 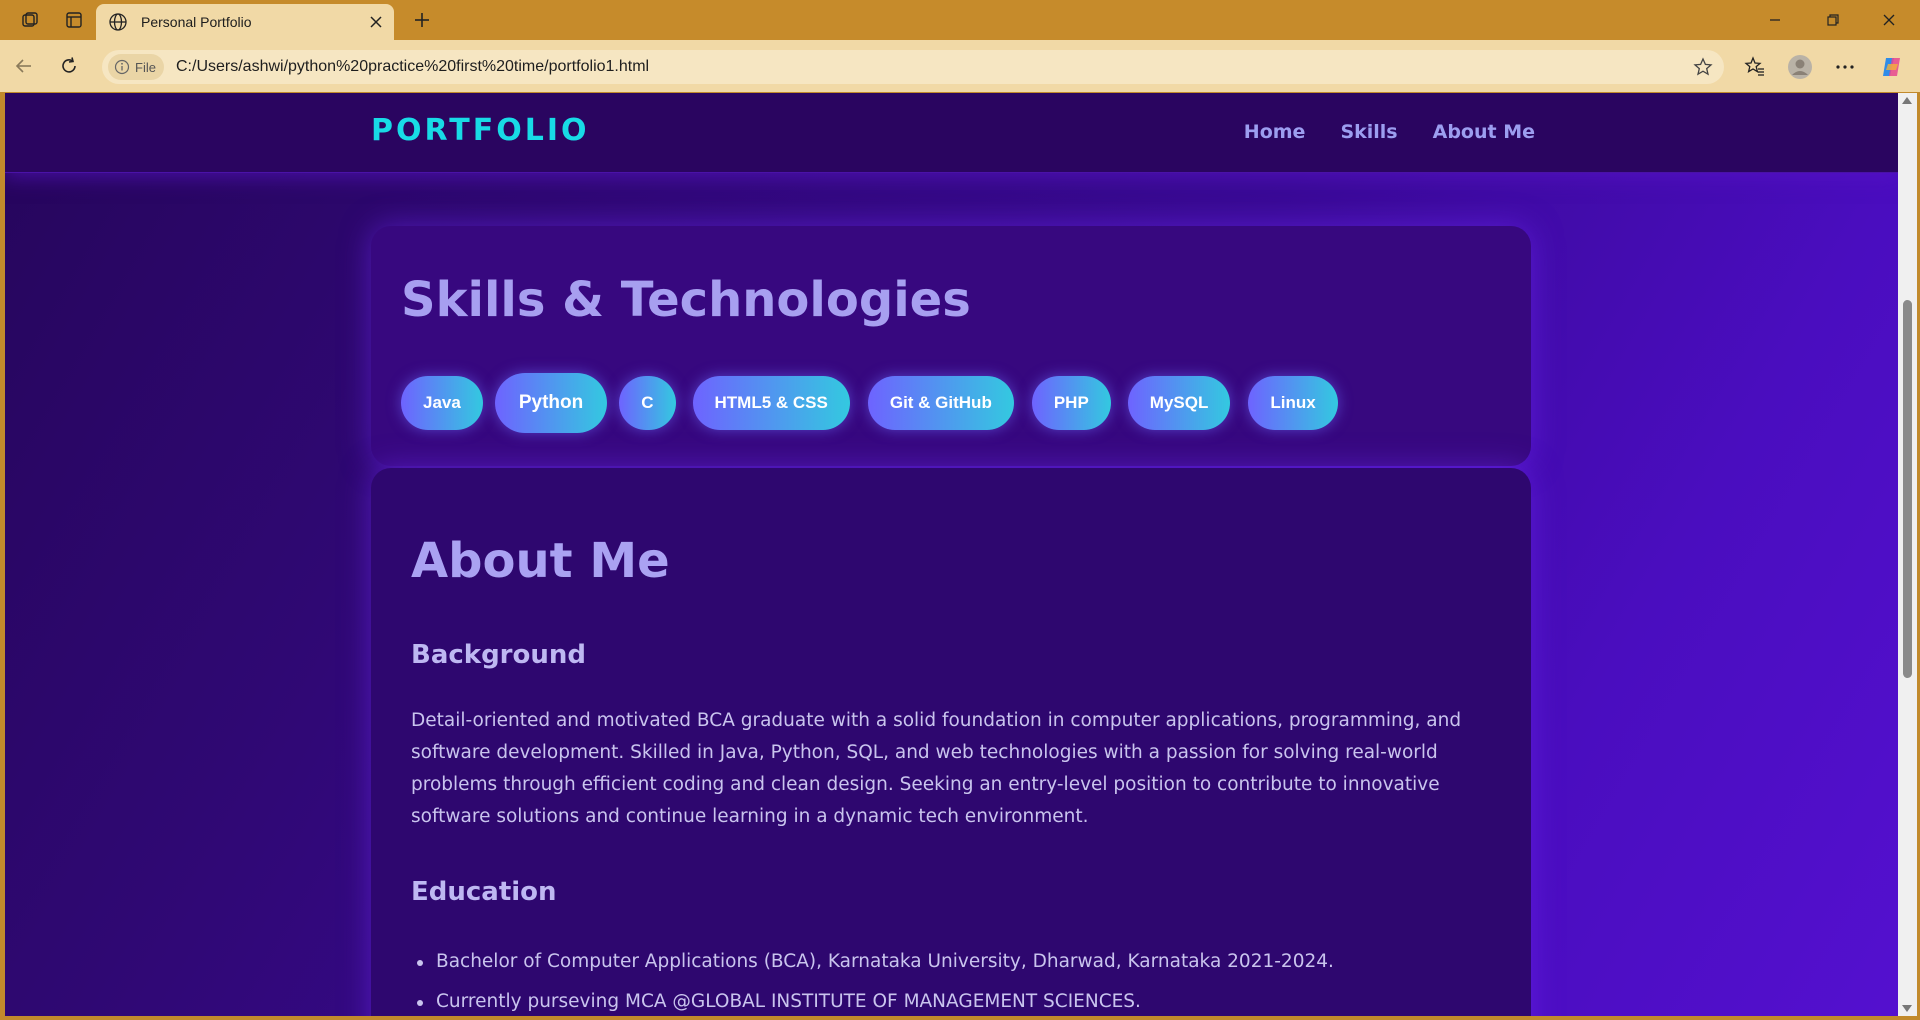 What do you see at coordinates (498, 655) in the screenshot?
I see `background-heading: Background` at bounding box center [498, 655].